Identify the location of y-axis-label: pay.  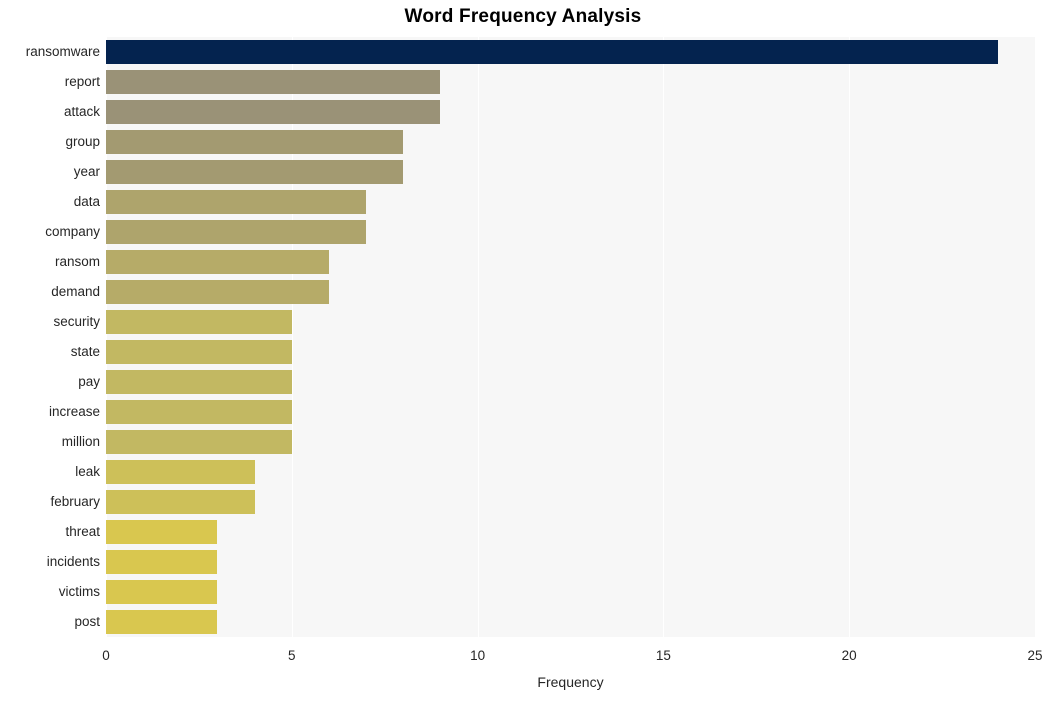
(89, 381).